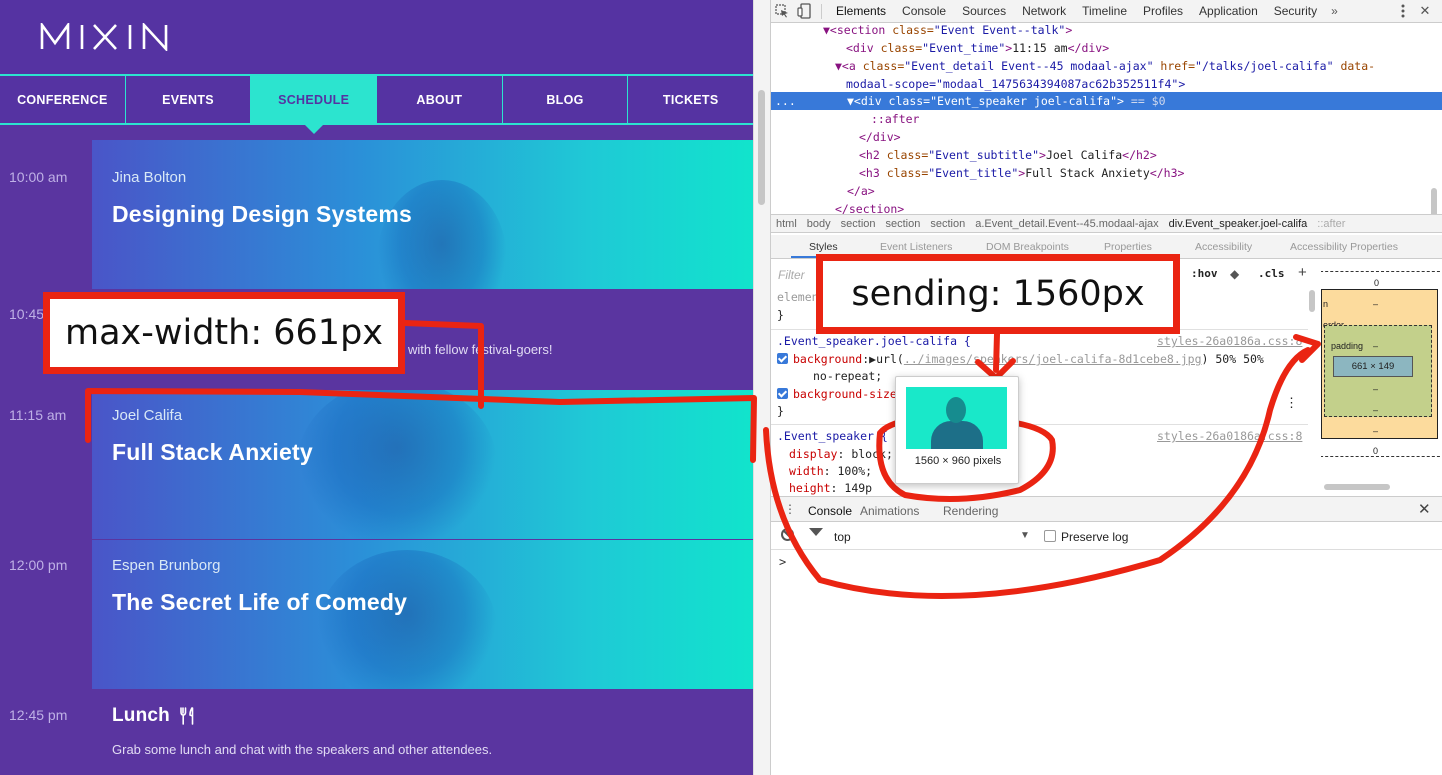 The width and height of the screenshot is (1442, 775). What do you see at coordinates (1027, 247) in the screenshot?
I see `subtab-dom-breakpoints: DOM Breakpoints` at bounding box center [1027, 247].